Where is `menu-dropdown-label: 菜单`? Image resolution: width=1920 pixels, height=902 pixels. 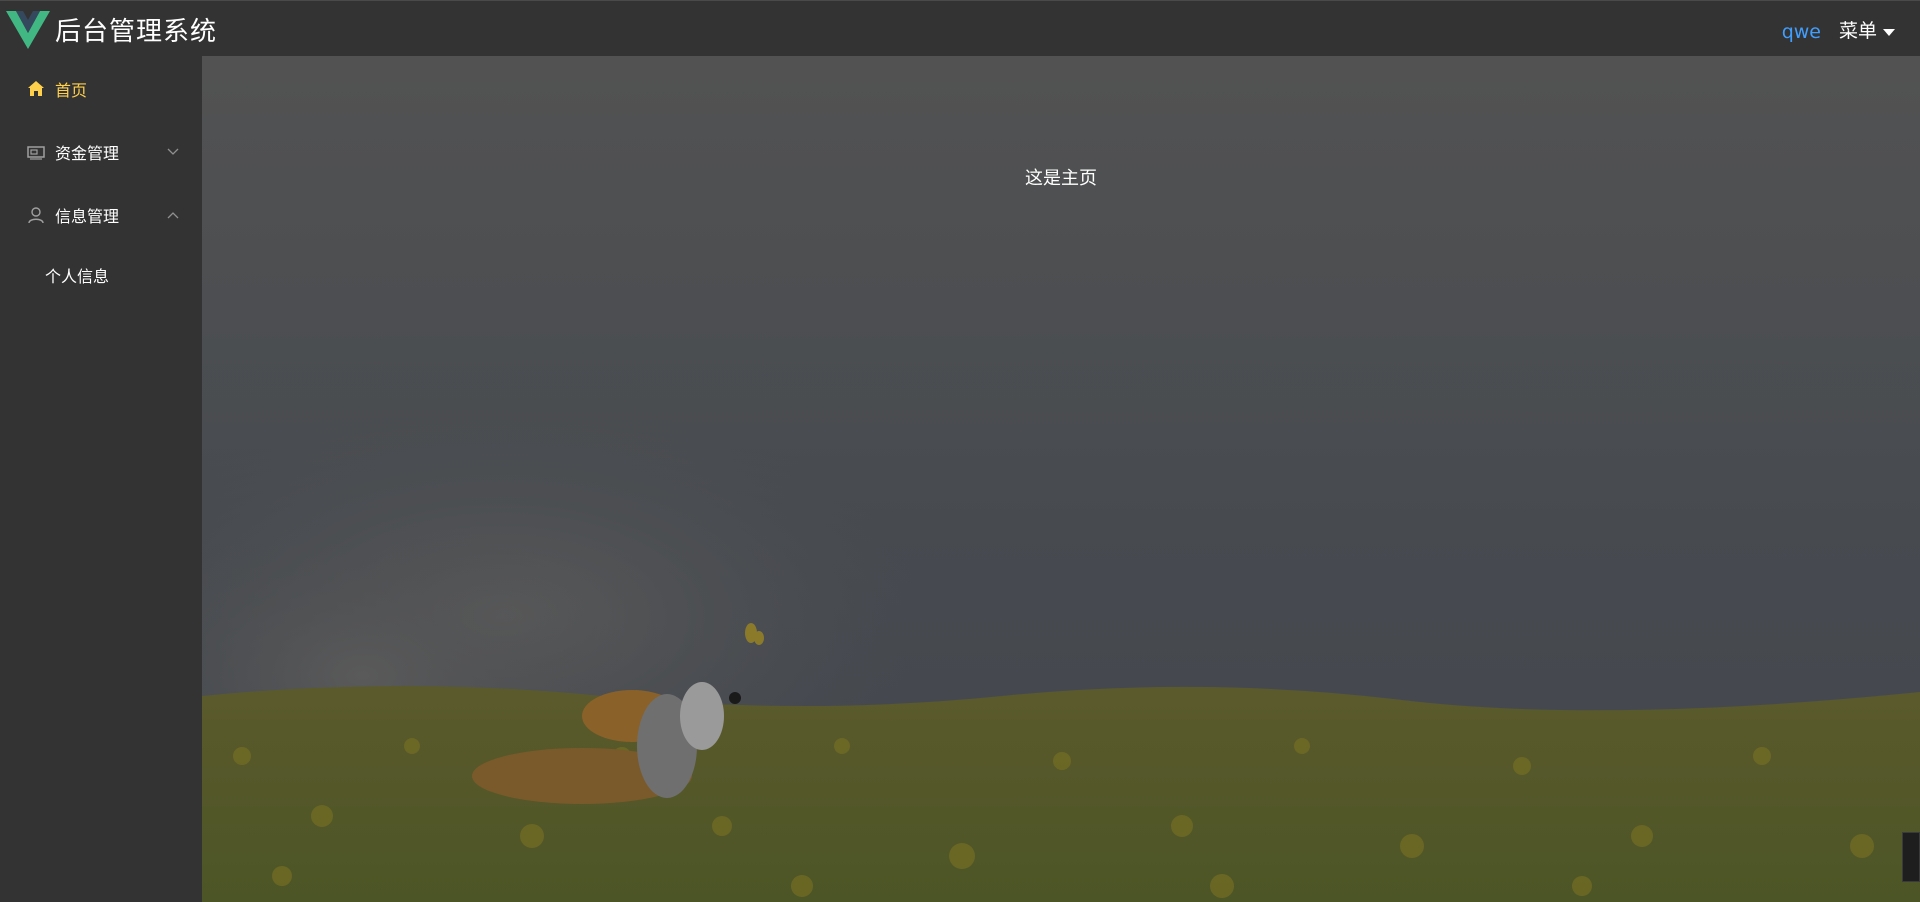 menu-dropdown-label: 菜单 is located at coordinates (1857, 31).